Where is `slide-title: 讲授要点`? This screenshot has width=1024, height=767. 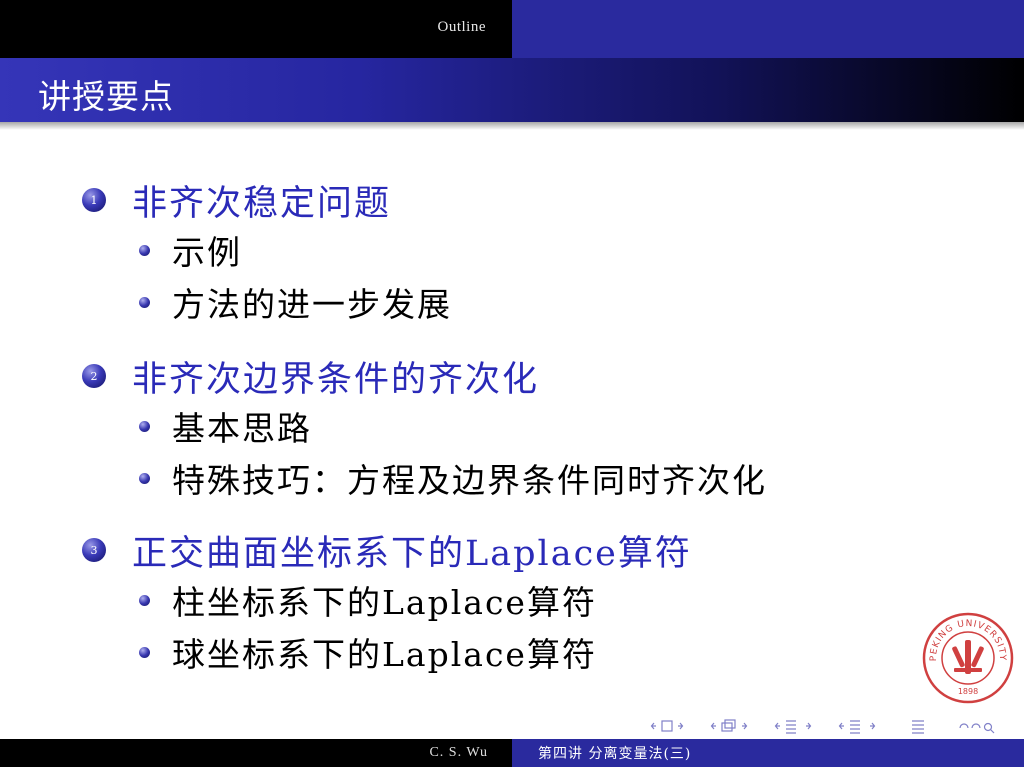
slide-title: 讲授要点 is located at coordinates (106, 96).